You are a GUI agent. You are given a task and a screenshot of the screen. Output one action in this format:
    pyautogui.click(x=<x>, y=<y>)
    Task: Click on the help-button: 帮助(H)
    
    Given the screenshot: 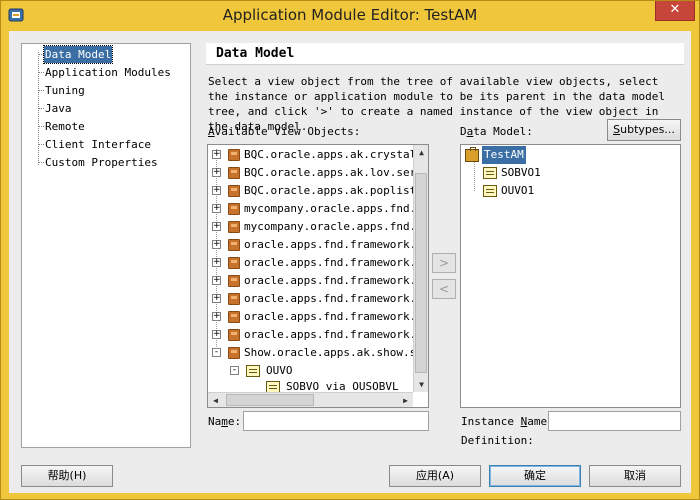 What is the action you would take?
    pyautogui.click(x=67, y=476)
    